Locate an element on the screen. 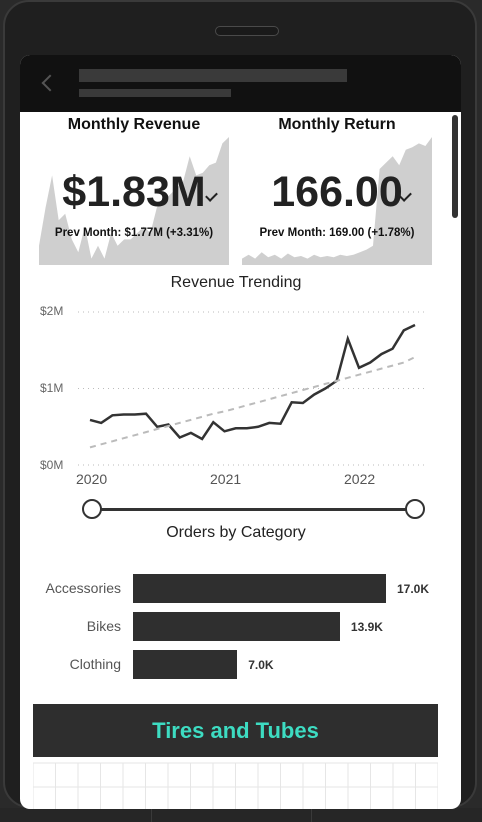  category-value-label: 13.9K is located at coordinates (366, 627).